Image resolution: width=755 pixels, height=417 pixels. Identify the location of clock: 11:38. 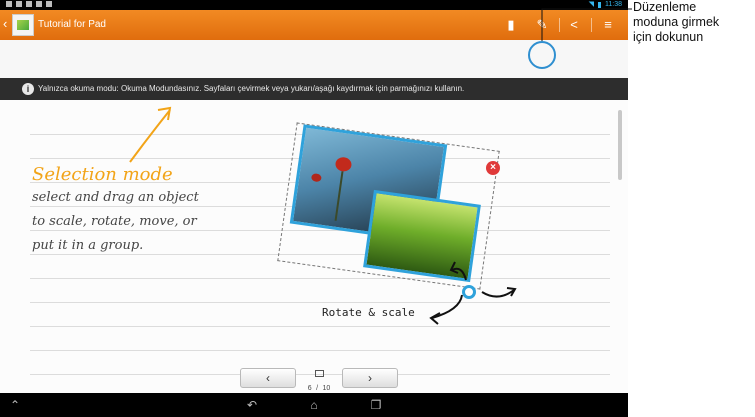
(613, 4).